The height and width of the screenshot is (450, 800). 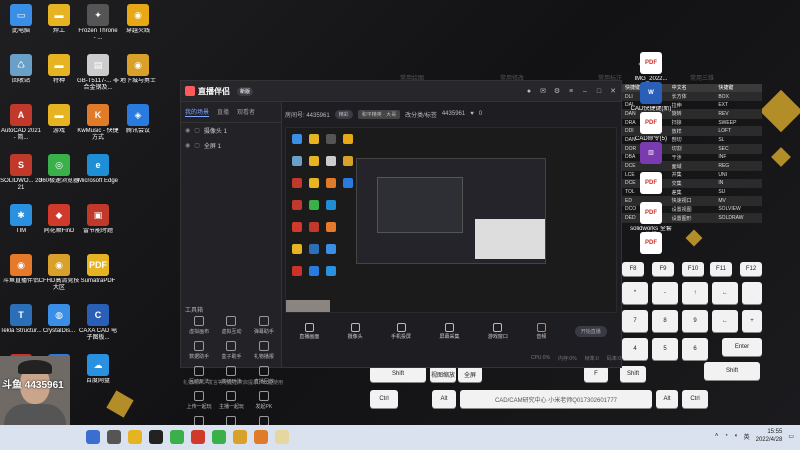 What do you see at coordinates (199, 407) in the screenshot?
I see `tool-label: 上传一起玩` at bounding box center [199, 407].